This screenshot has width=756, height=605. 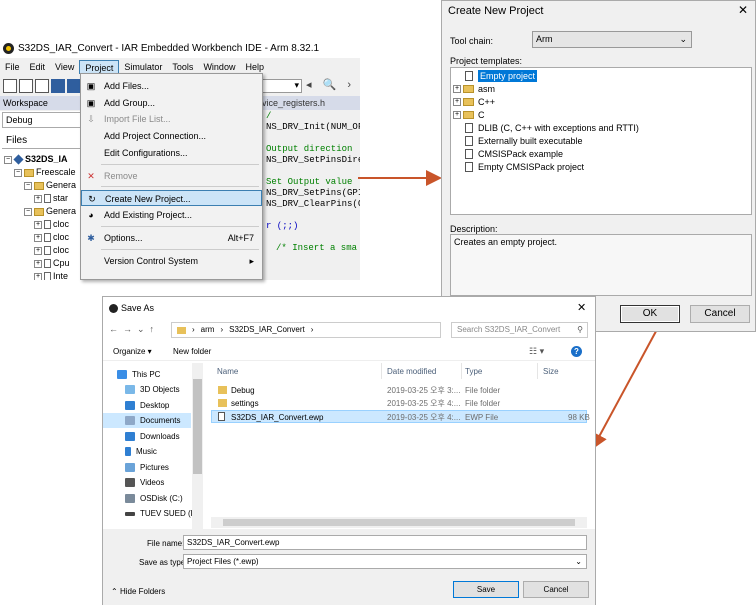 I want to click on nav-3d-objects: 3D Objects, so click(x=152, y=389).